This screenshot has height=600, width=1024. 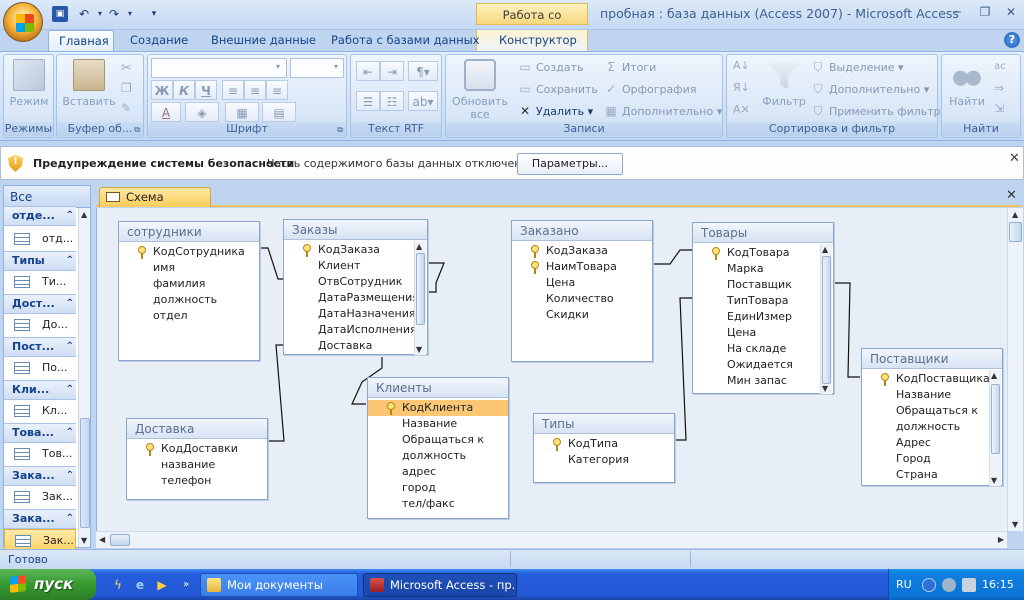 What do you see at coordinates (1011, 12) in the screenshot?
I see `close-window-icon: ✕` at bounding box center [1011, 12].